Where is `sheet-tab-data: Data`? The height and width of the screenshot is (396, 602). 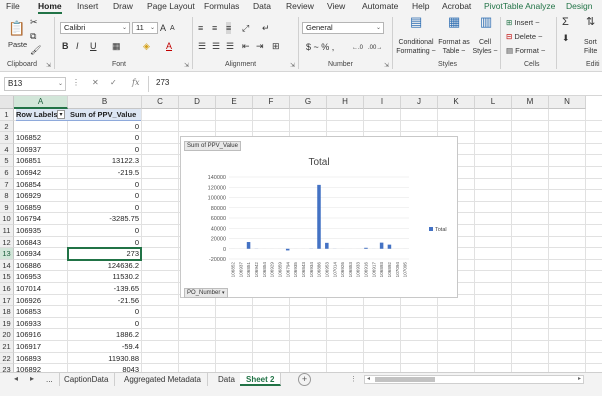
sheet-tab-data: Data is located at coordinates (227, 379).